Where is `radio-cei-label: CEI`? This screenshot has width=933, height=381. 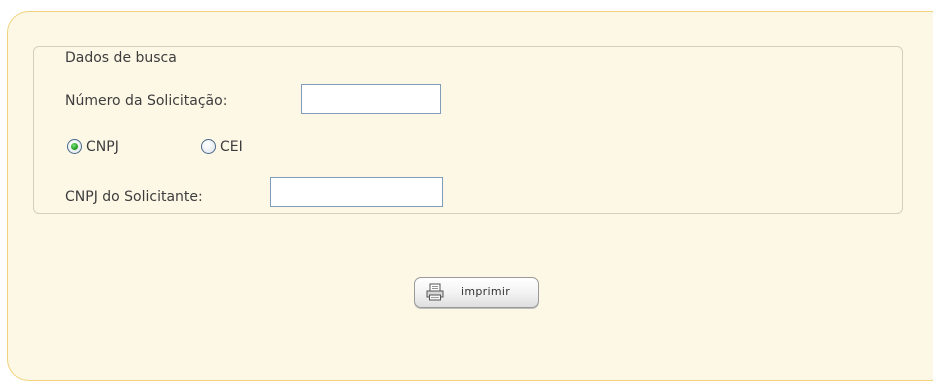
radio-cei-label: CEI is located at coordinates (231, 147).